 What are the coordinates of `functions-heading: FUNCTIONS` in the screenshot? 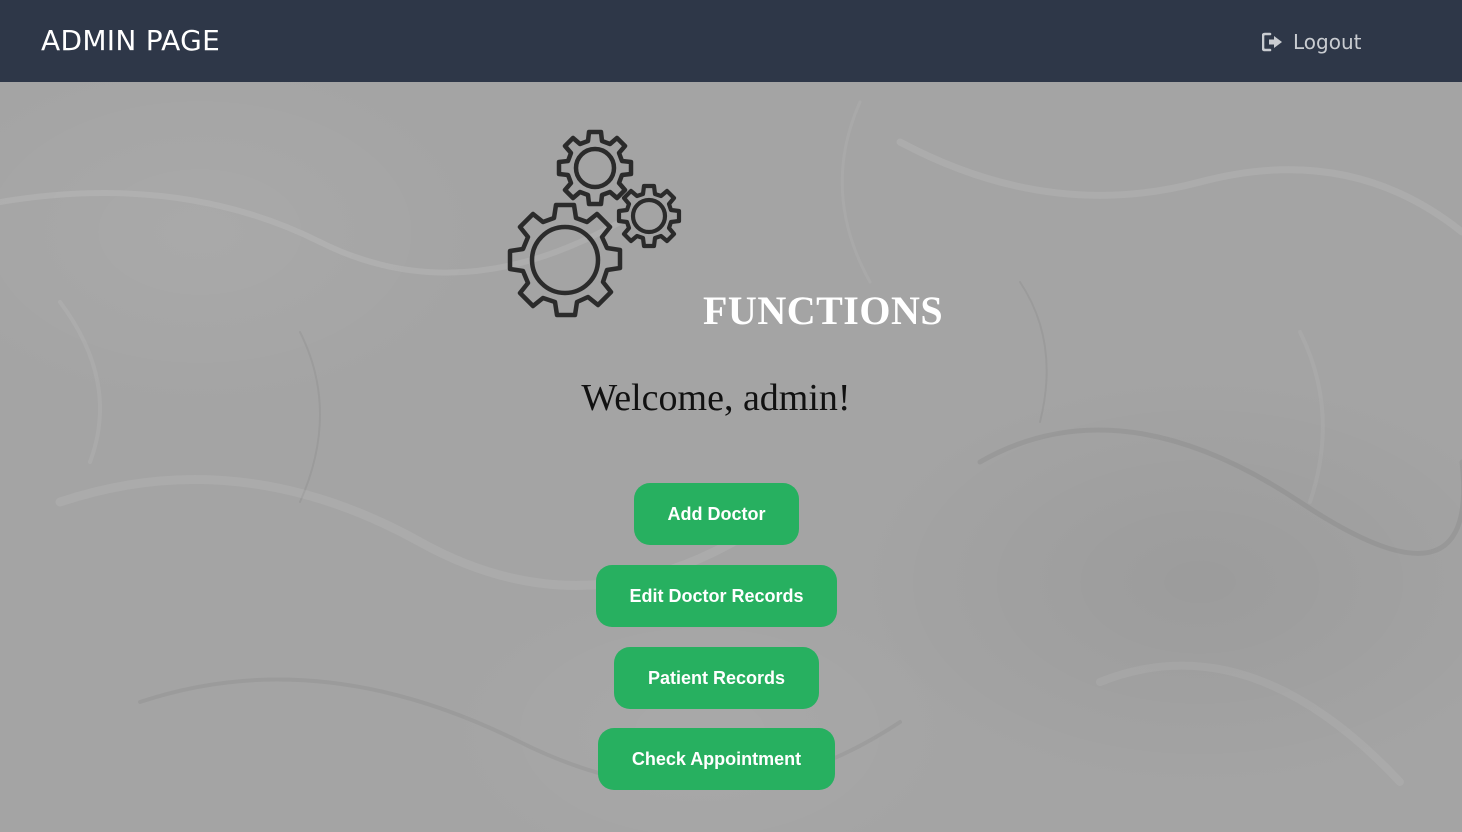 It's located at (823, 310).